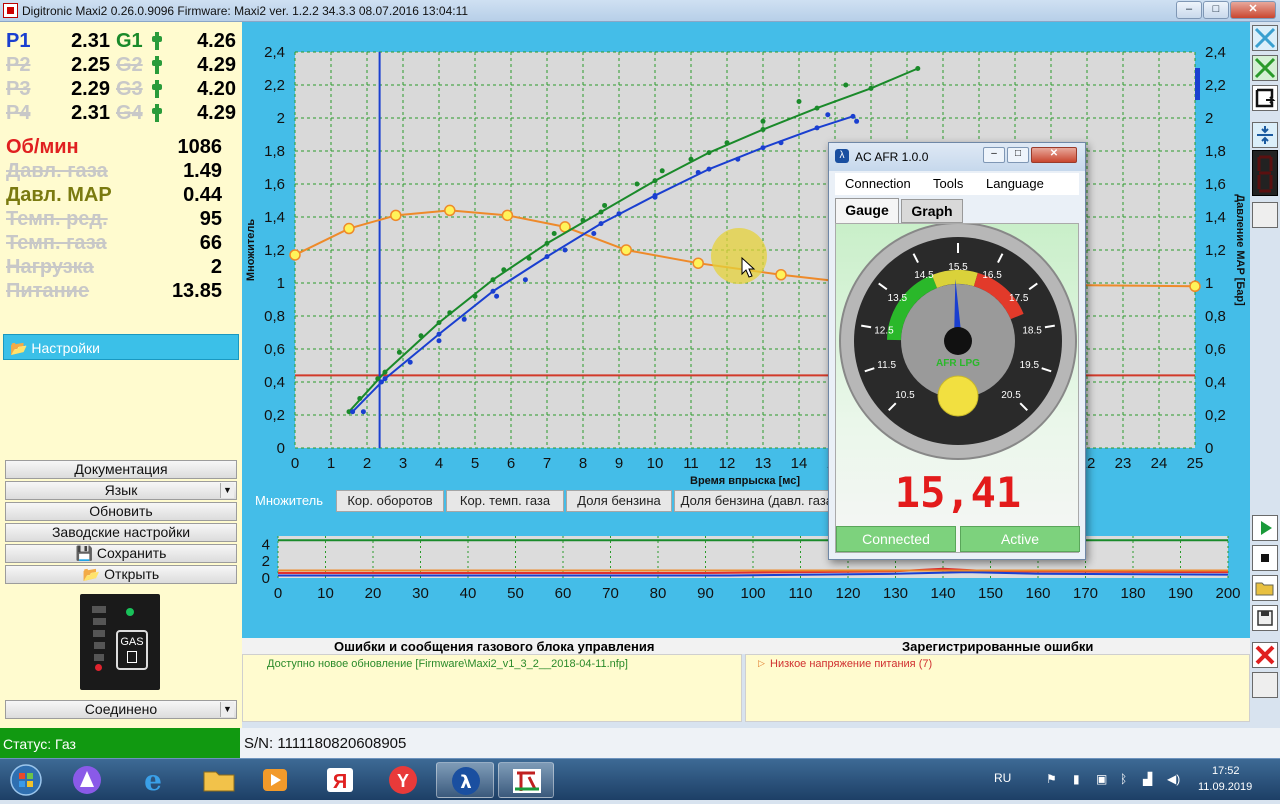 The height and width of the screenshot is (804, 1280). Describe the element at coordinates (1226, 771) in the screenshot. I see `clock-time: 17:52` at that location.